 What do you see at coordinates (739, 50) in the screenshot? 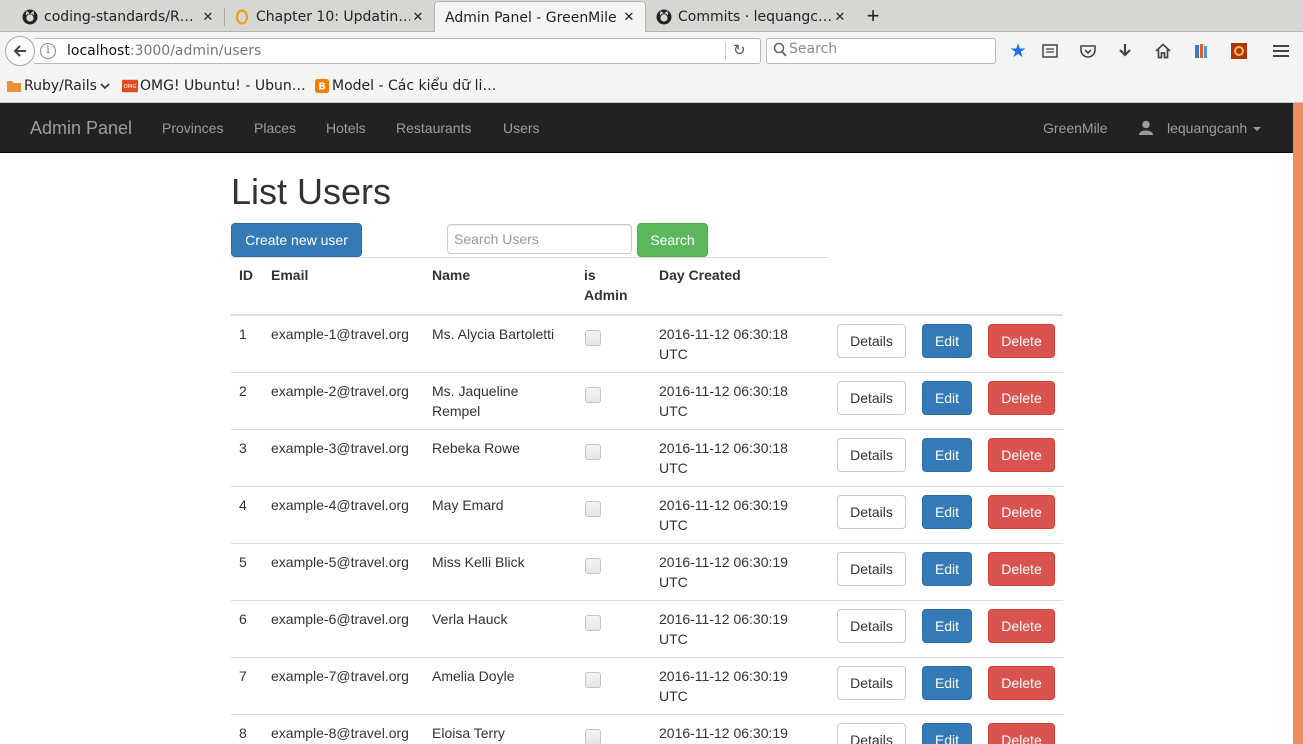
I see `reload-icon: ↻` at bounding box center [739, 50].